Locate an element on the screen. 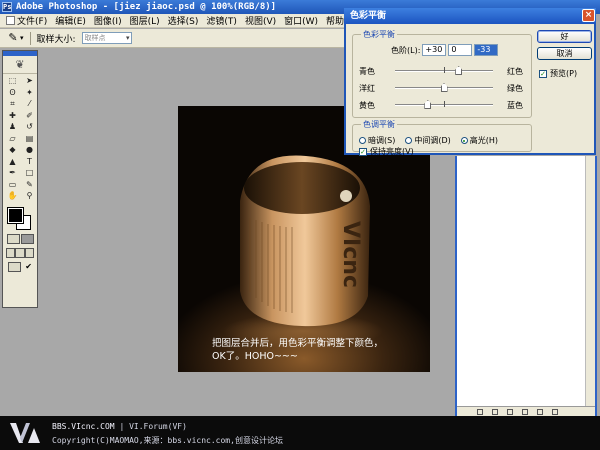 This screenshot has width=600, height=450. tone-balance-group-title: 色调平衡 is located at coordinates (379, 124).